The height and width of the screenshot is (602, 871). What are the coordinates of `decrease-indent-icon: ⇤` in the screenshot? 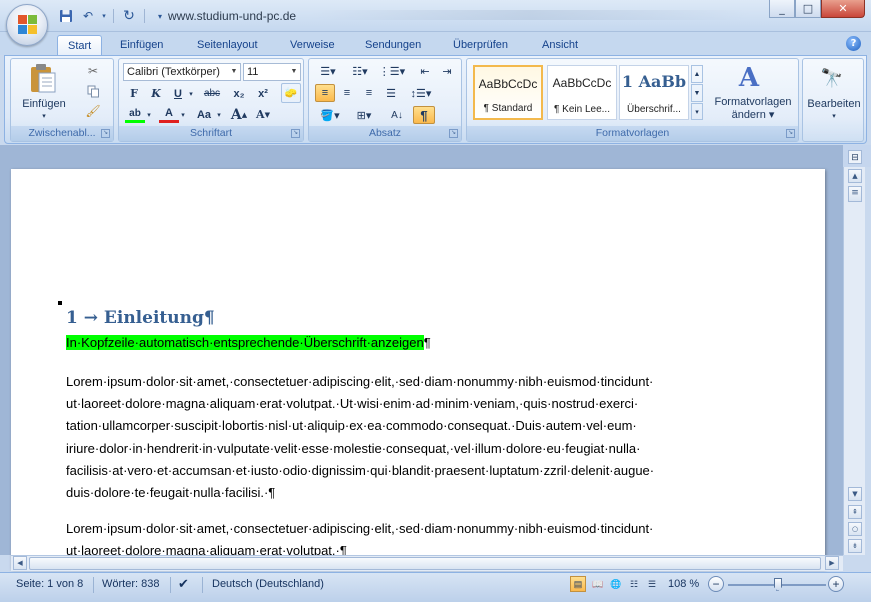 It's located at (425, 71).